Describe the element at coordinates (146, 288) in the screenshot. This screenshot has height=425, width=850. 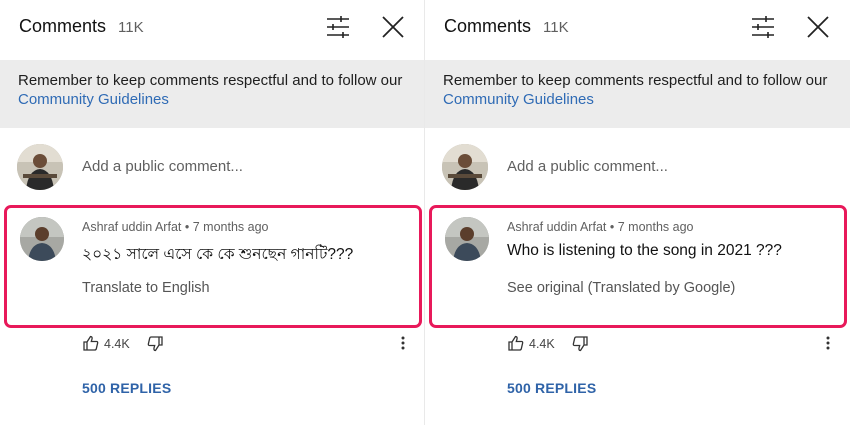
I see `translate-link: Translate to English` at that location.